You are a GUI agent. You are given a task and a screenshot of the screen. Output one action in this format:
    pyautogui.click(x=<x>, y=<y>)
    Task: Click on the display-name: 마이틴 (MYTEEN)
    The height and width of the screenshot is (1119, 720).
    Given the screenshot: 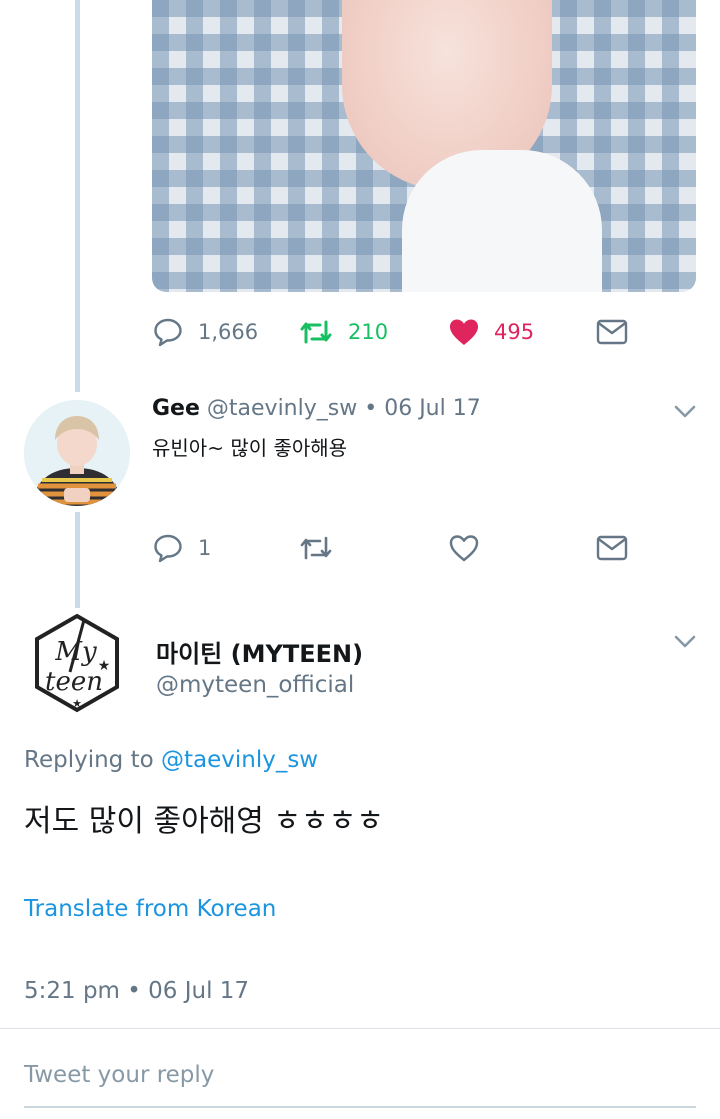 What is the action you would take?
    pyautogui.click(x=259, y=651)
    